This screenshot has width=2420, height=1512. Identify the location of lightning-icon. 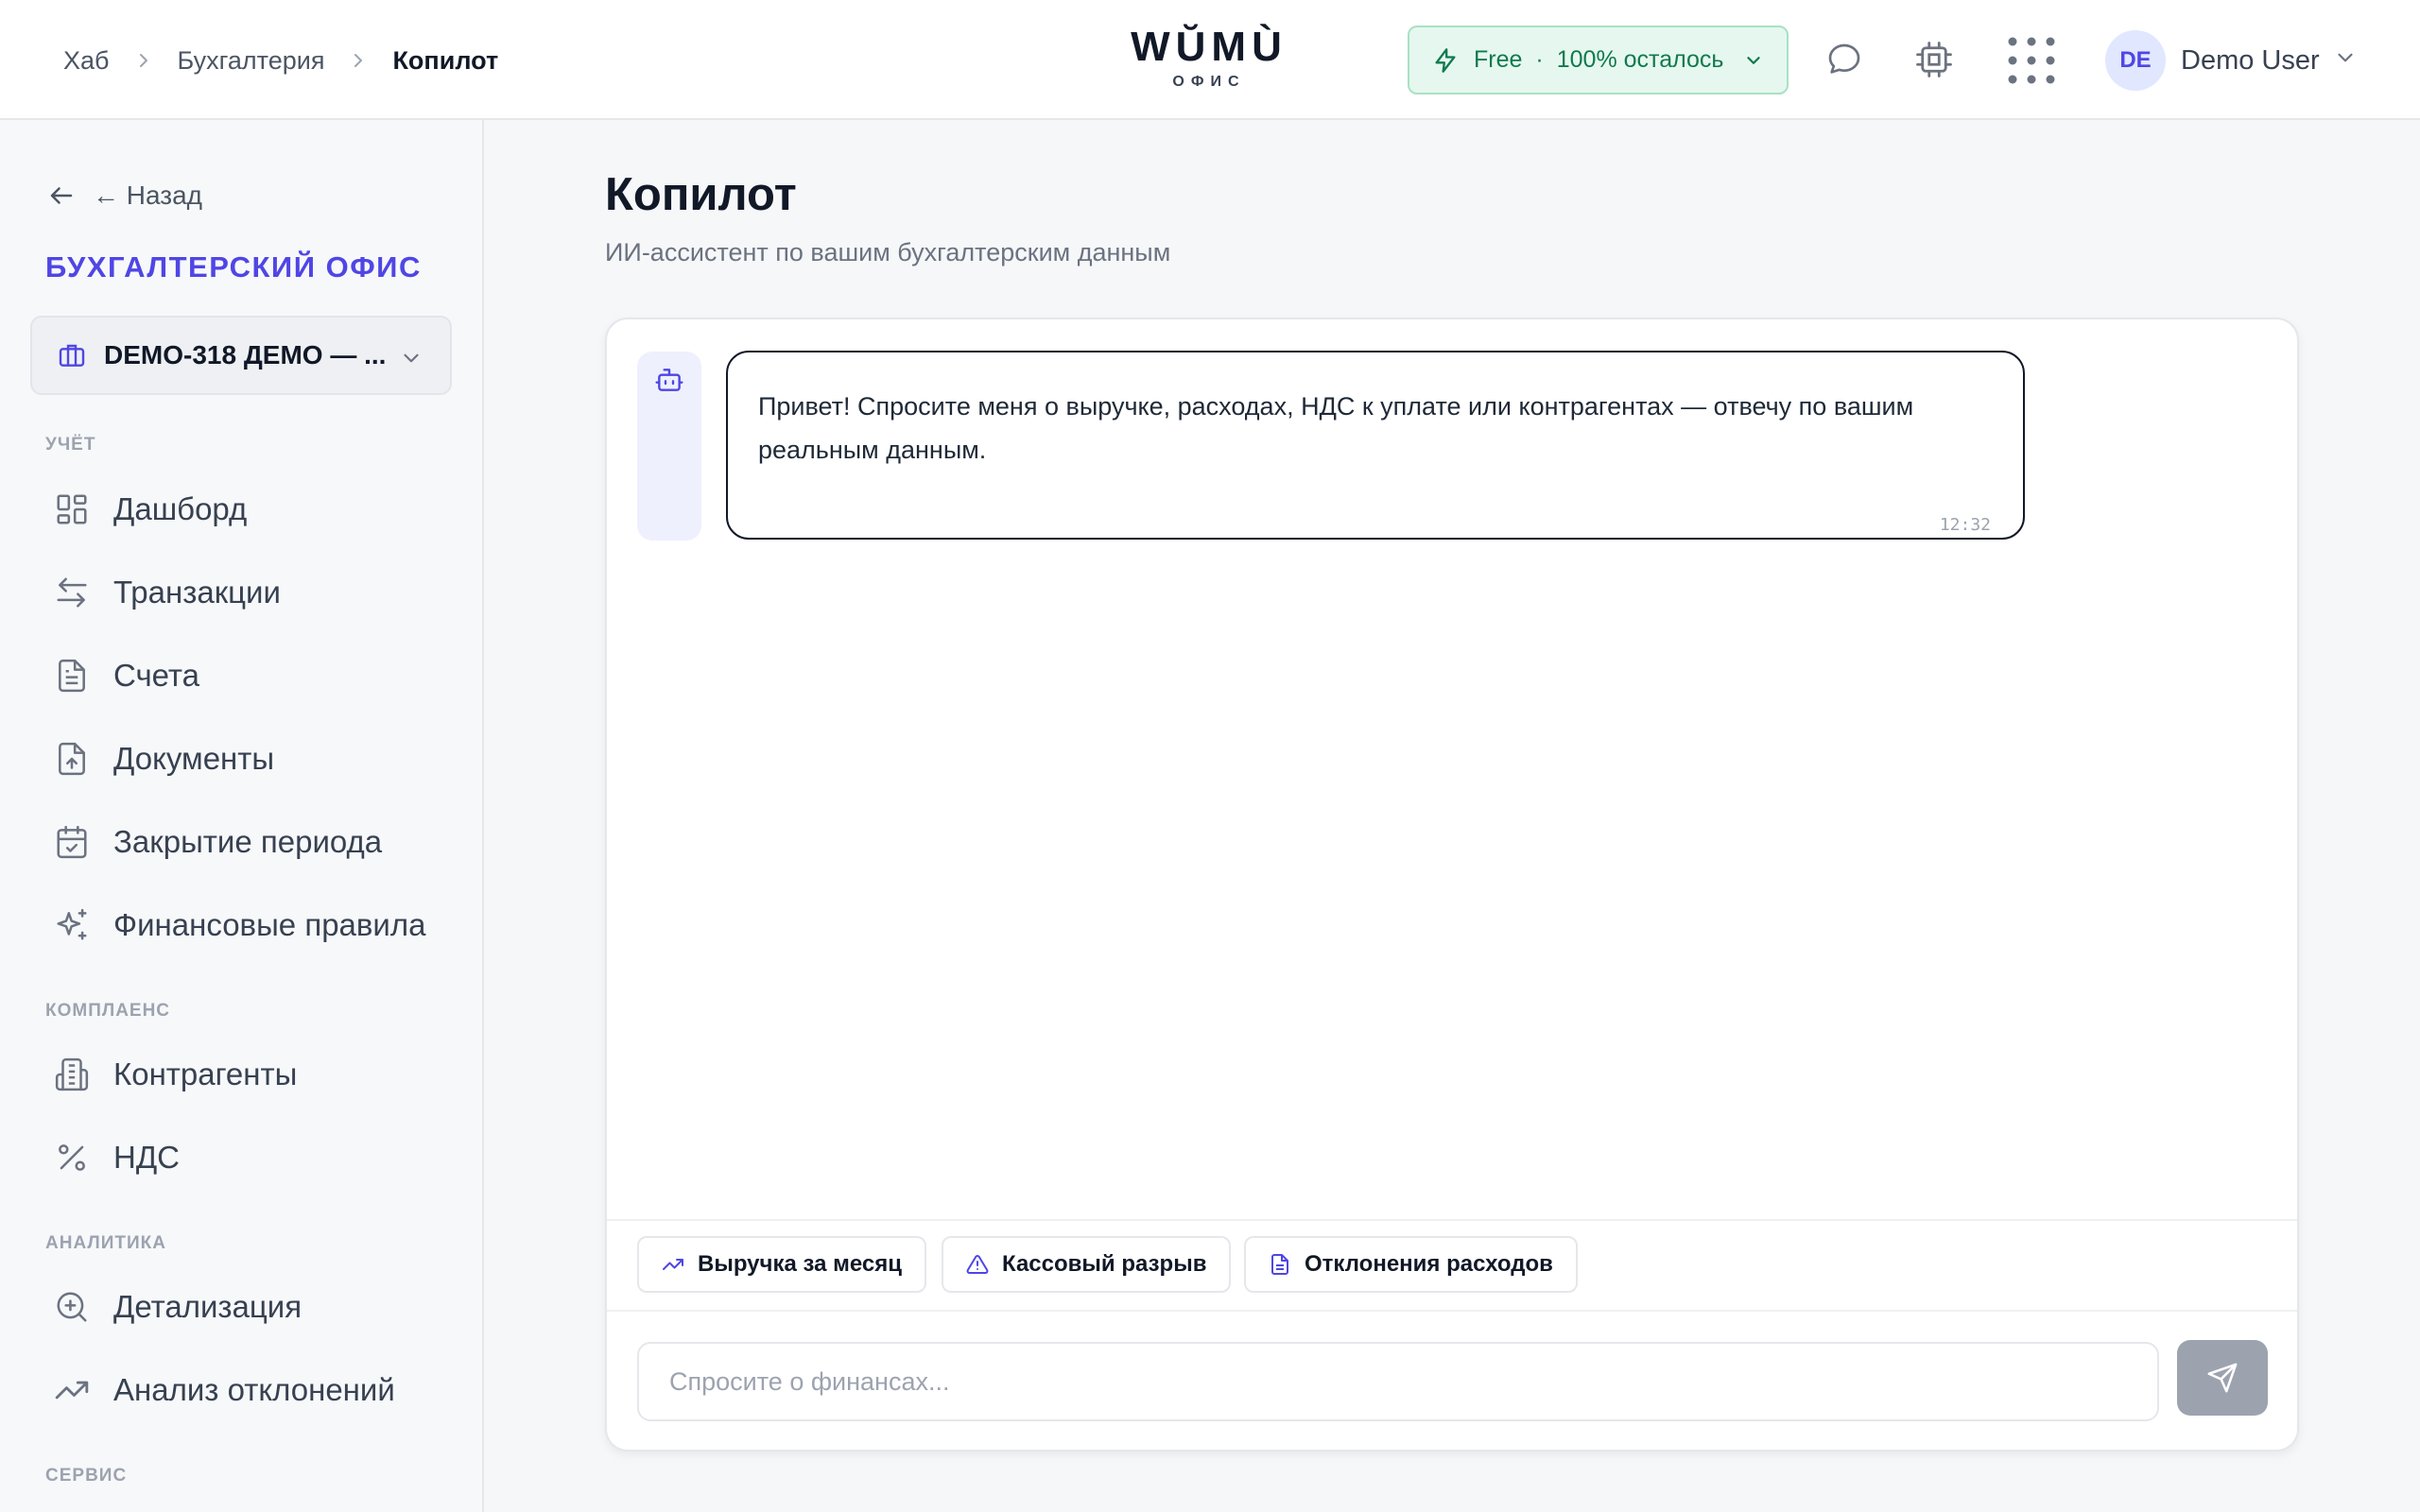
(1445, 60).